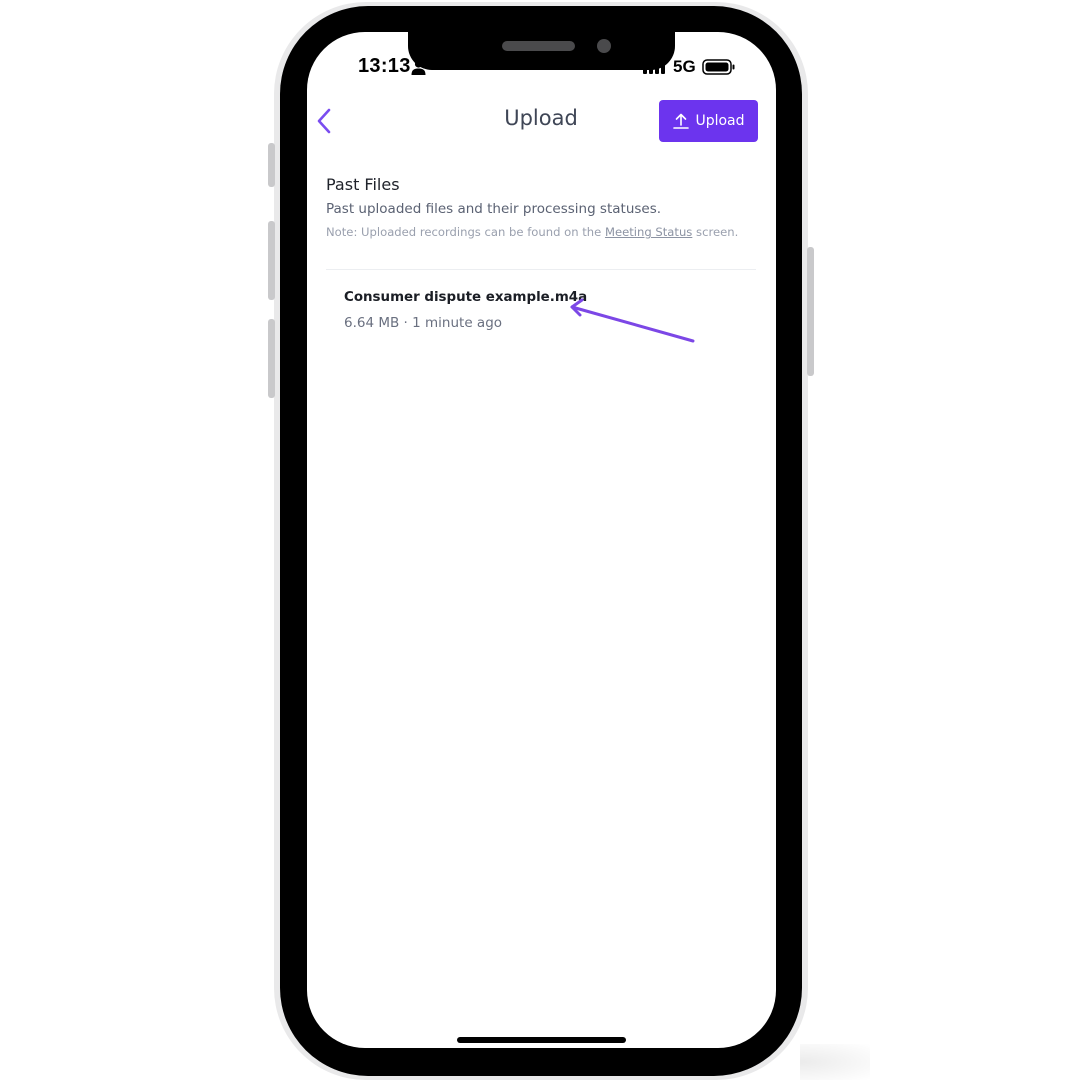 The height and width of the screenshot is (1080, 1080). Describe the element at coordinates (541, 118) in the screenshot. I see `page-title: Upload` at that location.